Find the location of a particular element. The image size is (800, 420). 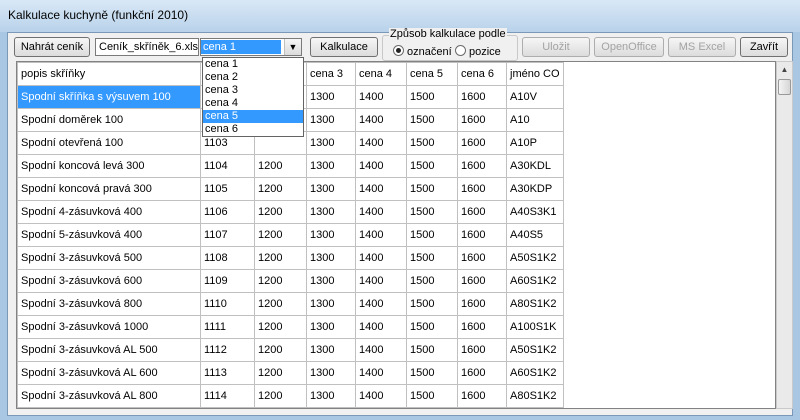

table-cell: Spodní 3-zásuvková 800 is located at coordinates (109, 304).